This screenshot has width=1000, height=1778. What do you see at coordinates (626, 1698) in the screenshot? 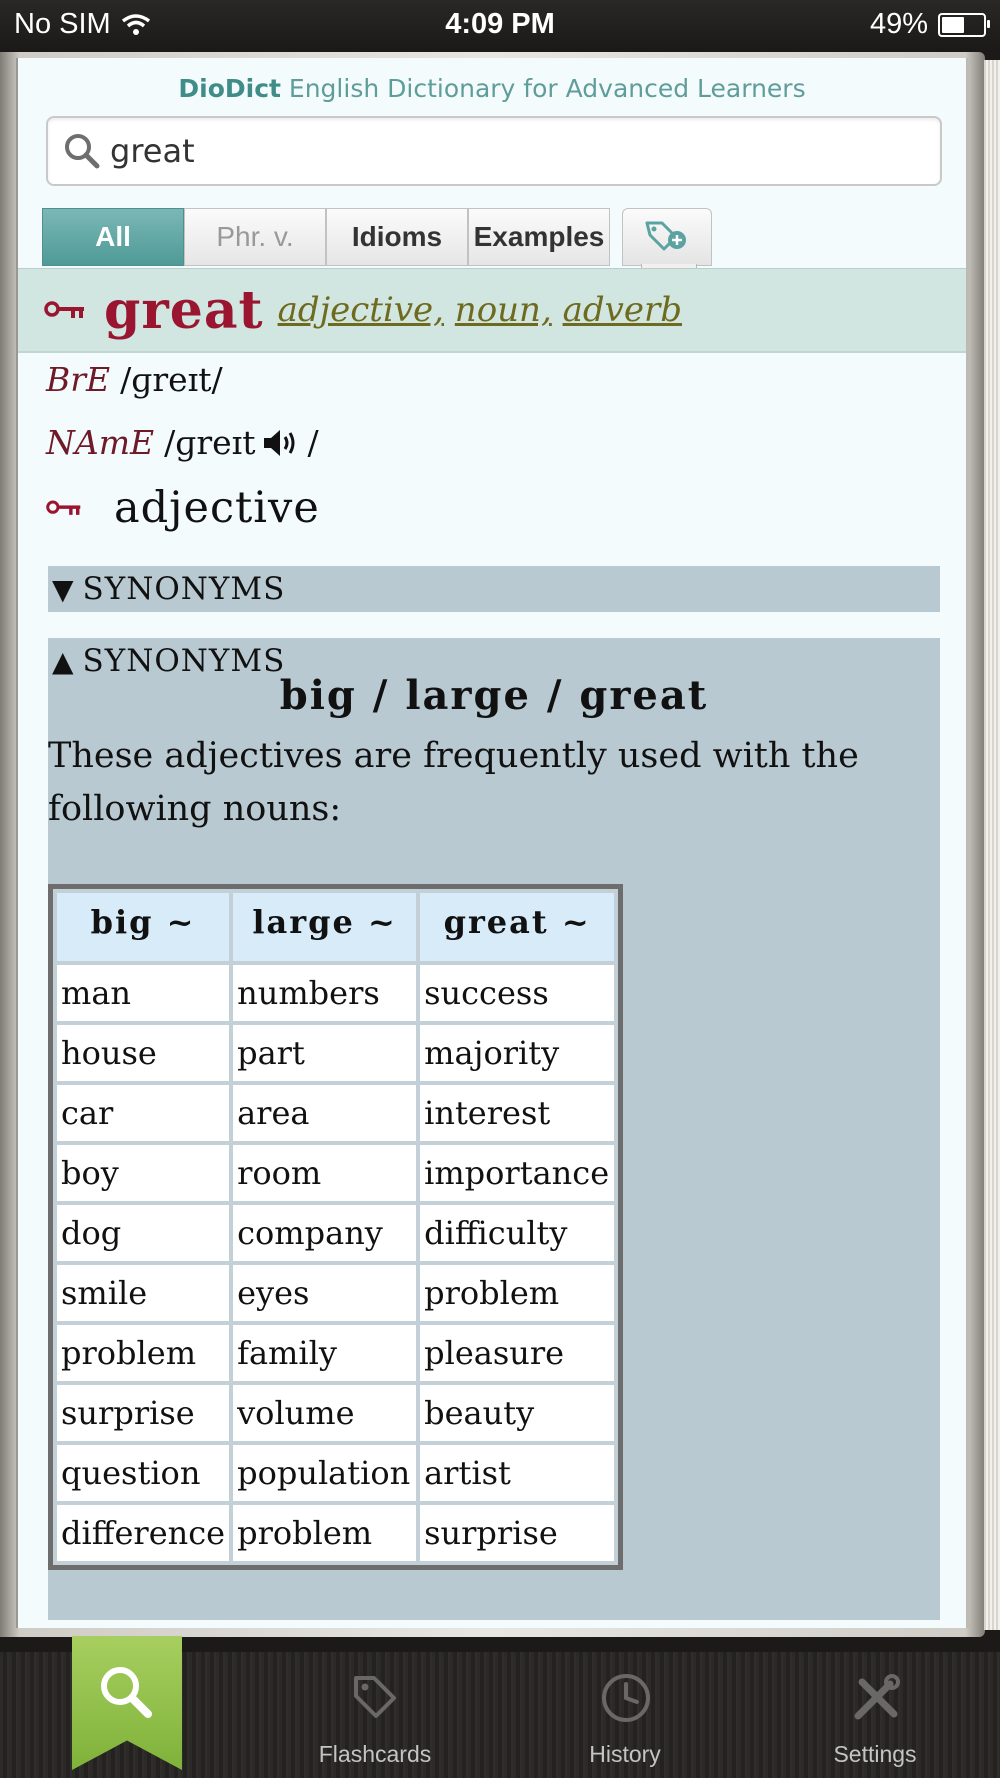
I see `clock-icon` at bounding box center [626, 1698].